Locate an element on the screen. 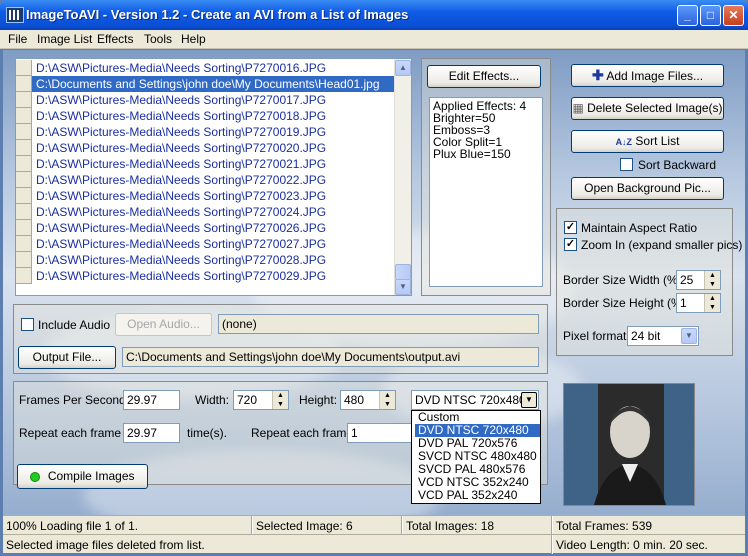  width-spinner: ▲ ▼ is located at coordinates (280, 400).